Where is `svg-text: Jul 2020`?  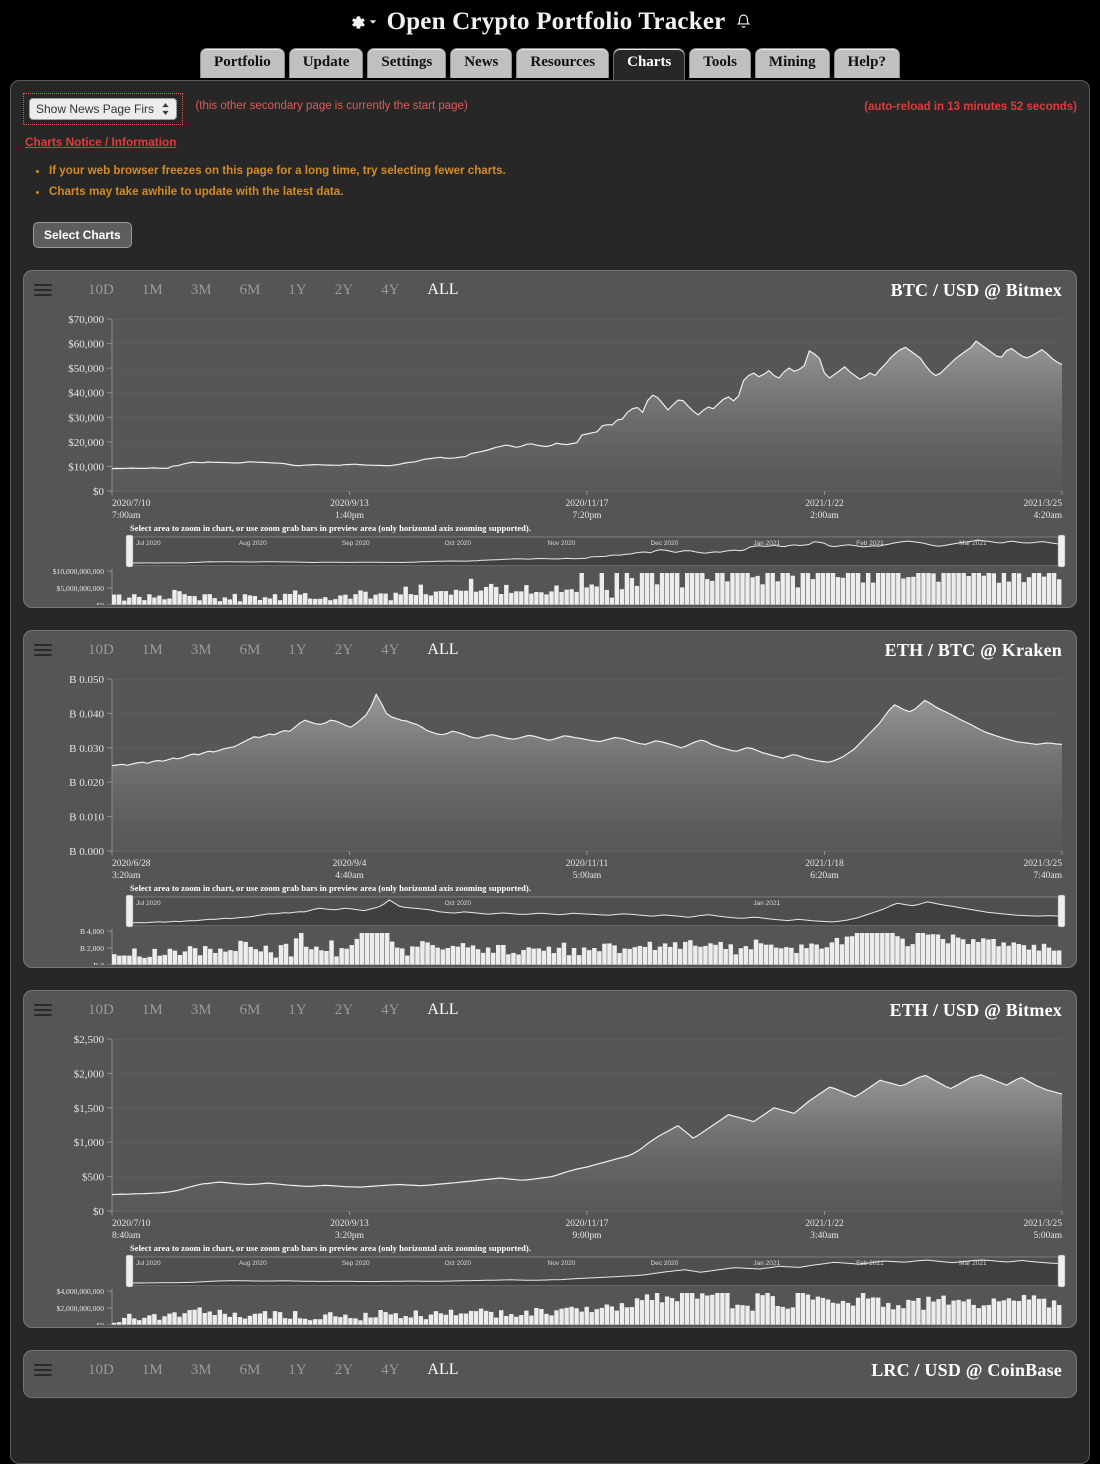
svg-text: Jul 2020 is located at coordinates (148, 543).